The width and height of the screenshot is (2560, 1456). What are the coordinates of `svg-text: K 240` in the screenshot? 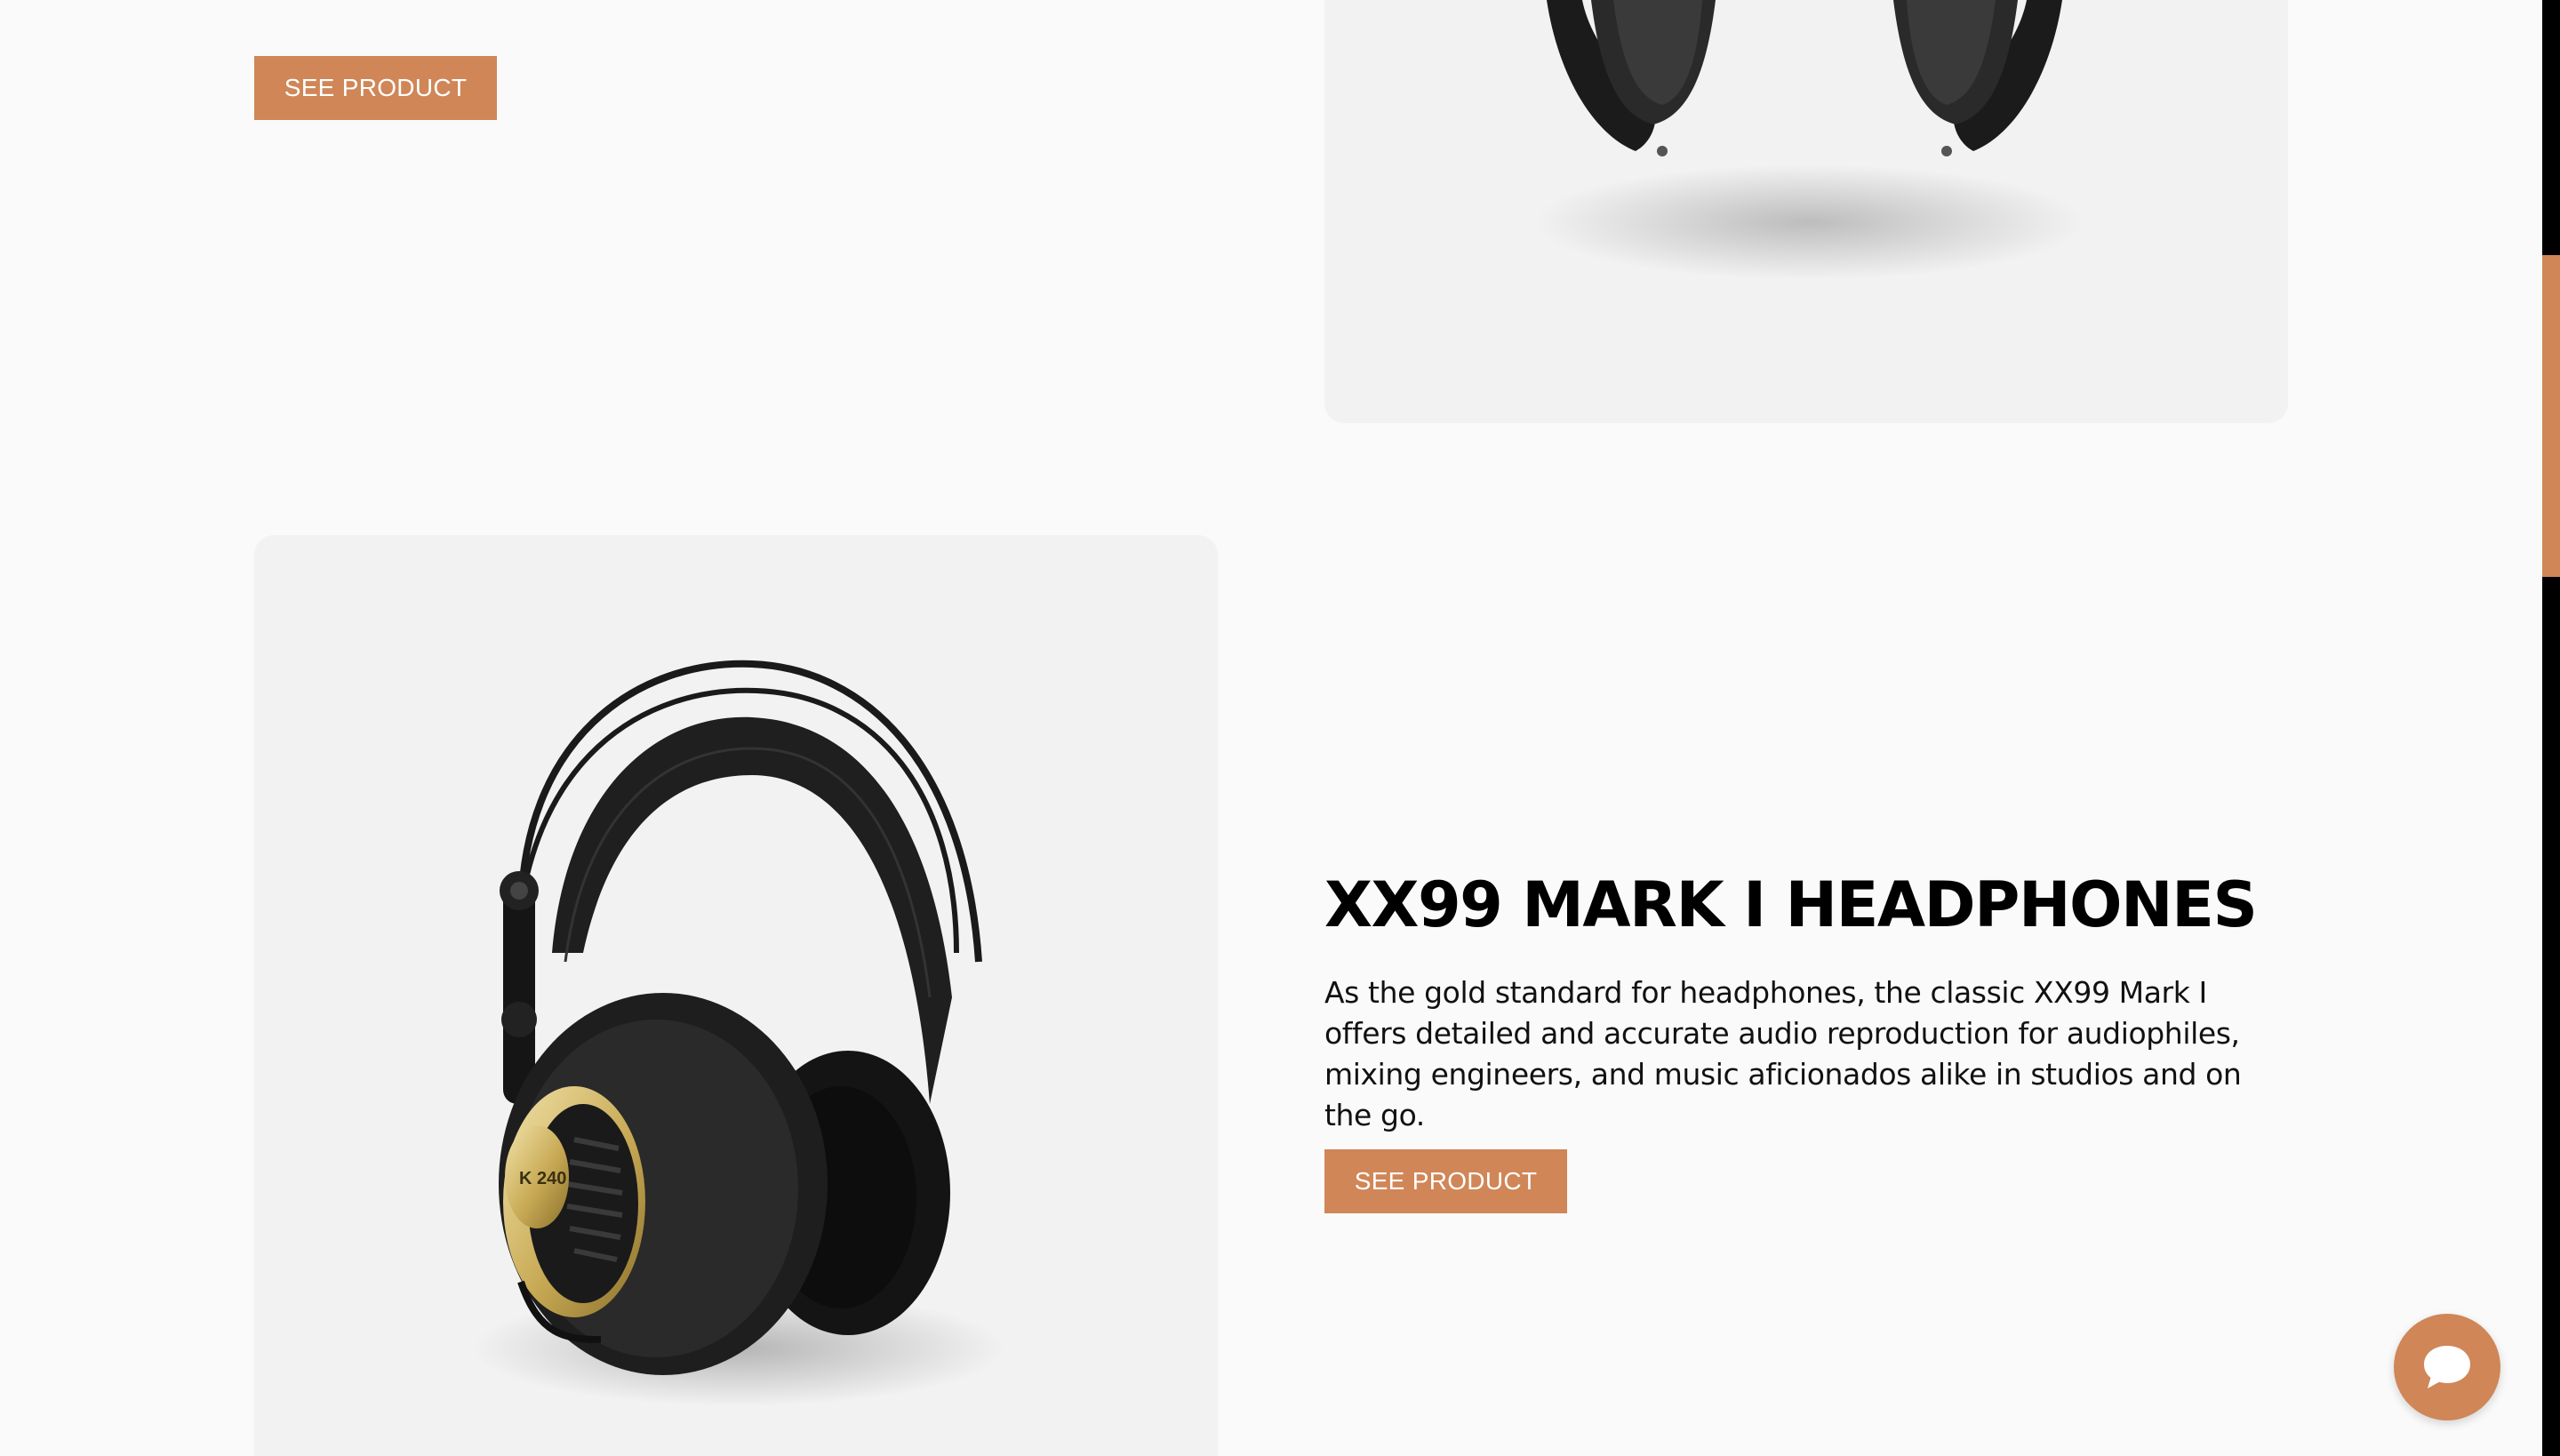 It's located at (542, 1178).